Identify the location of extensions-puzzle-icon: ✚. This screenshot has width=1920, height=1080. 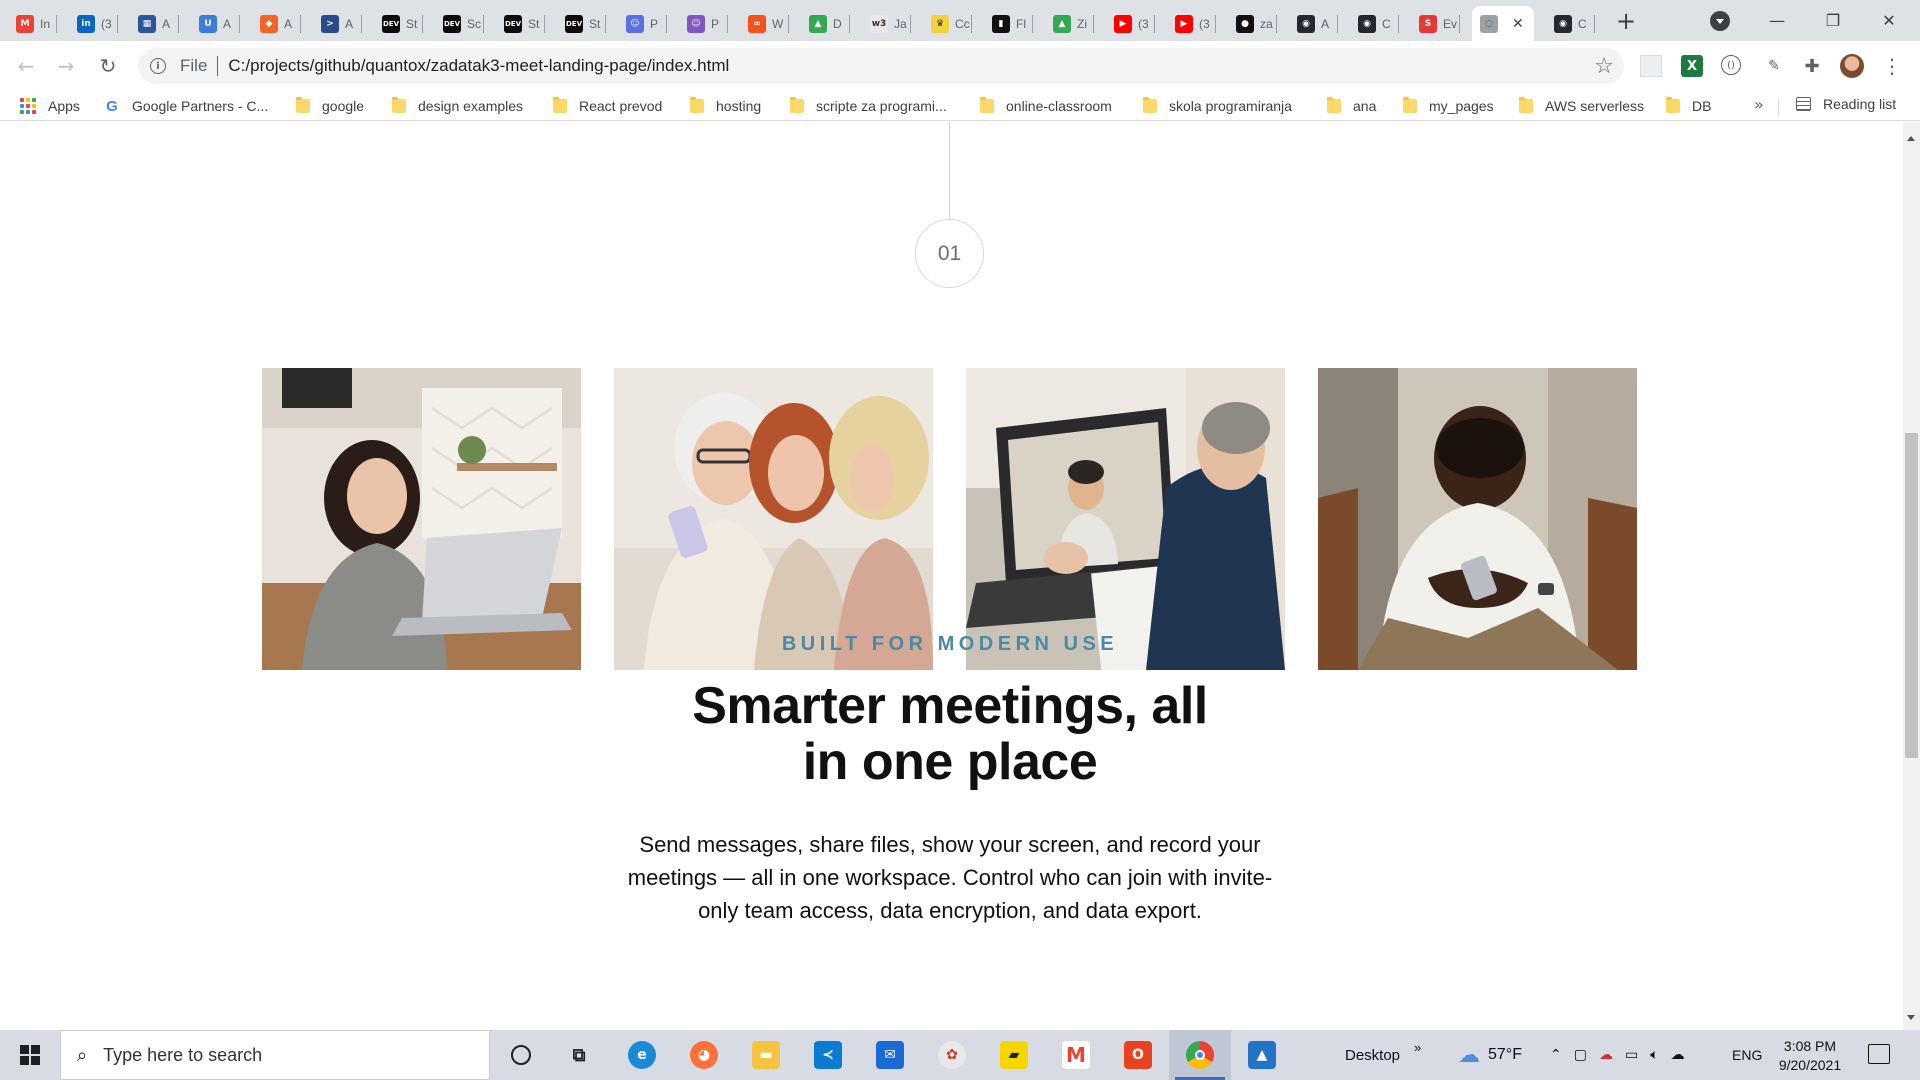
(1812, 66).